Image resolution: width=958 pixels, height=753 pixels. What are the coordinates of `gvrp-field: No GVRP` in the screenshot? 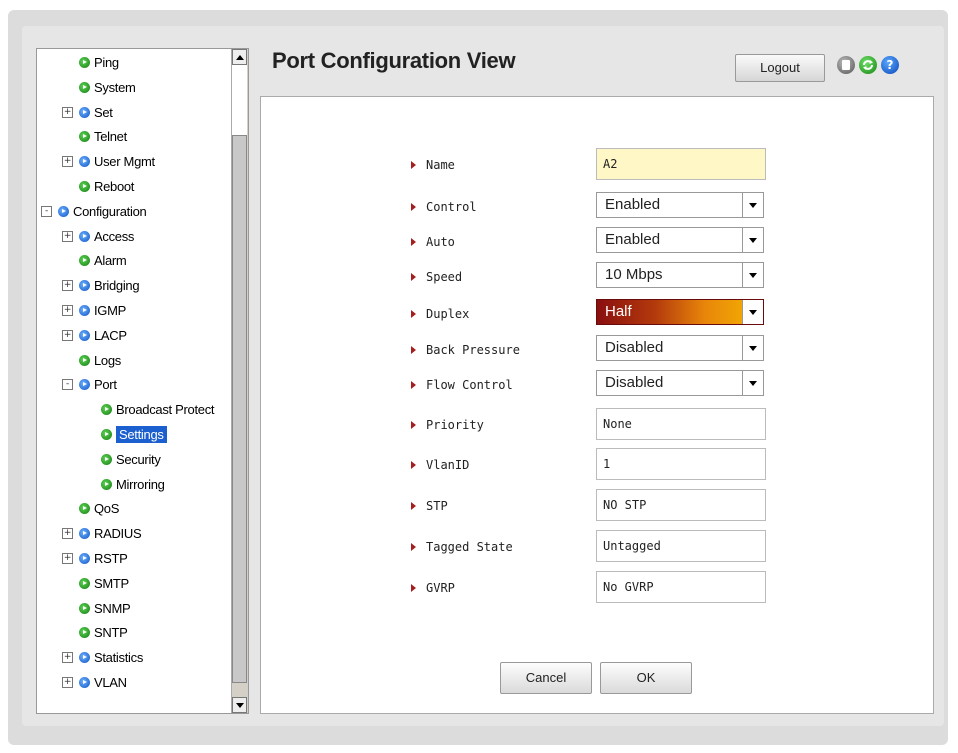 It's located at (681, 587).